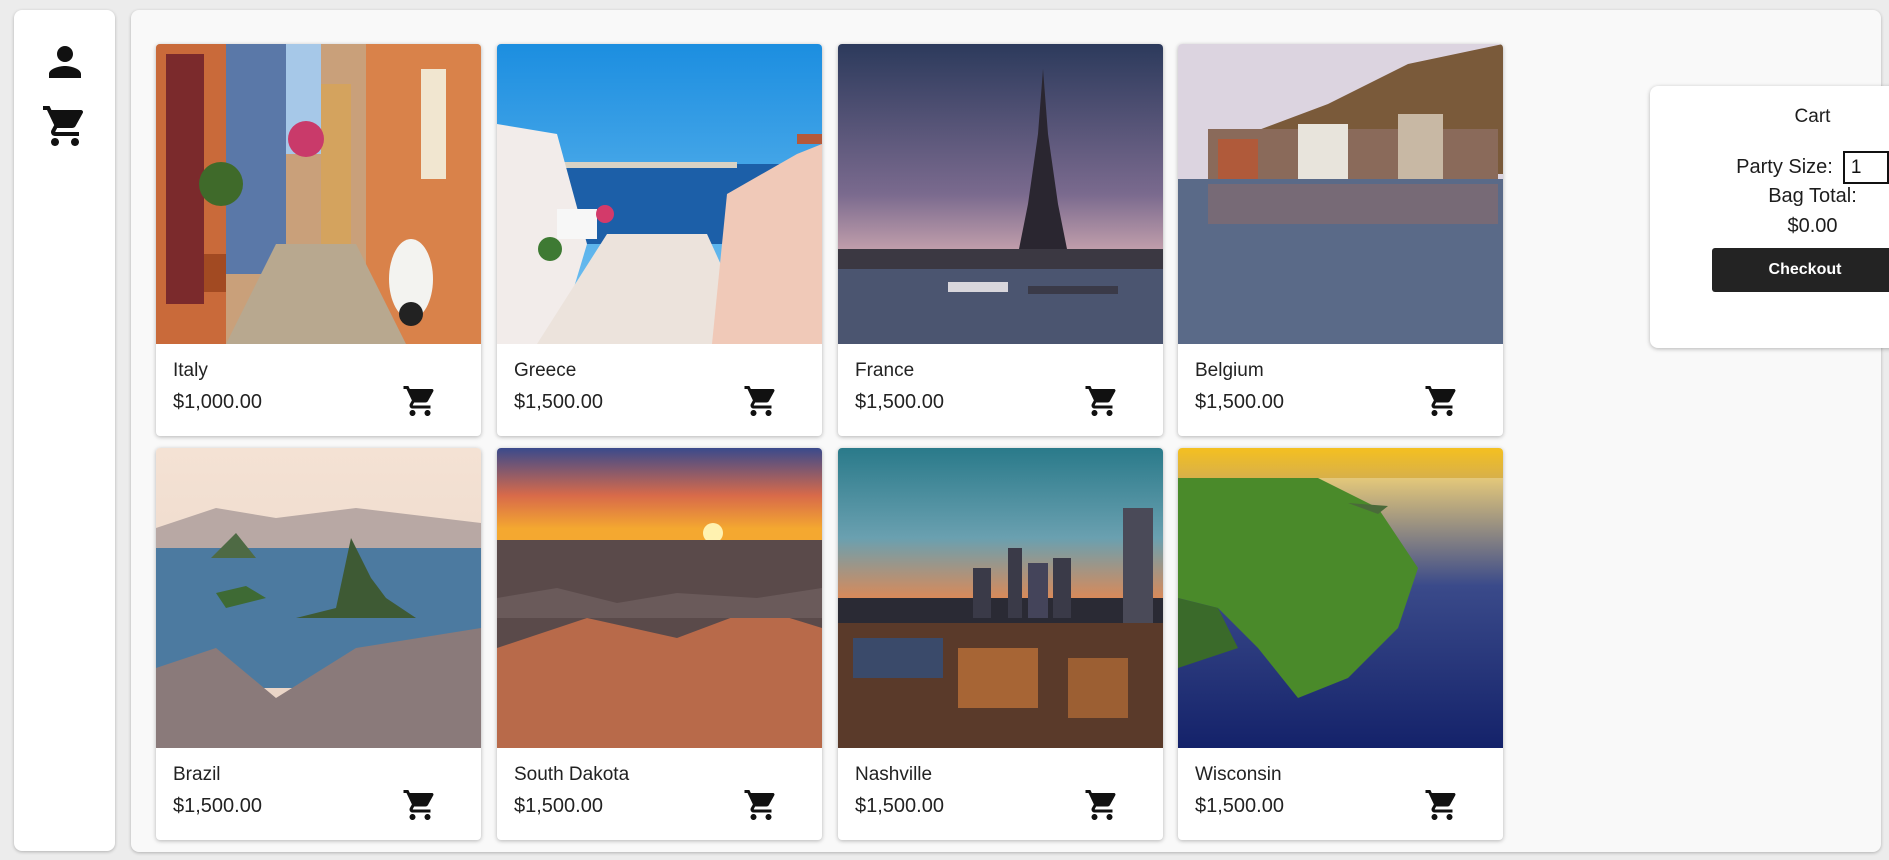 Image resolution: width=1889 pixels, height=860 pixels. Describe the element at coordinates (1865, 167) in the screenshot. I see `party-size-input` at that location.